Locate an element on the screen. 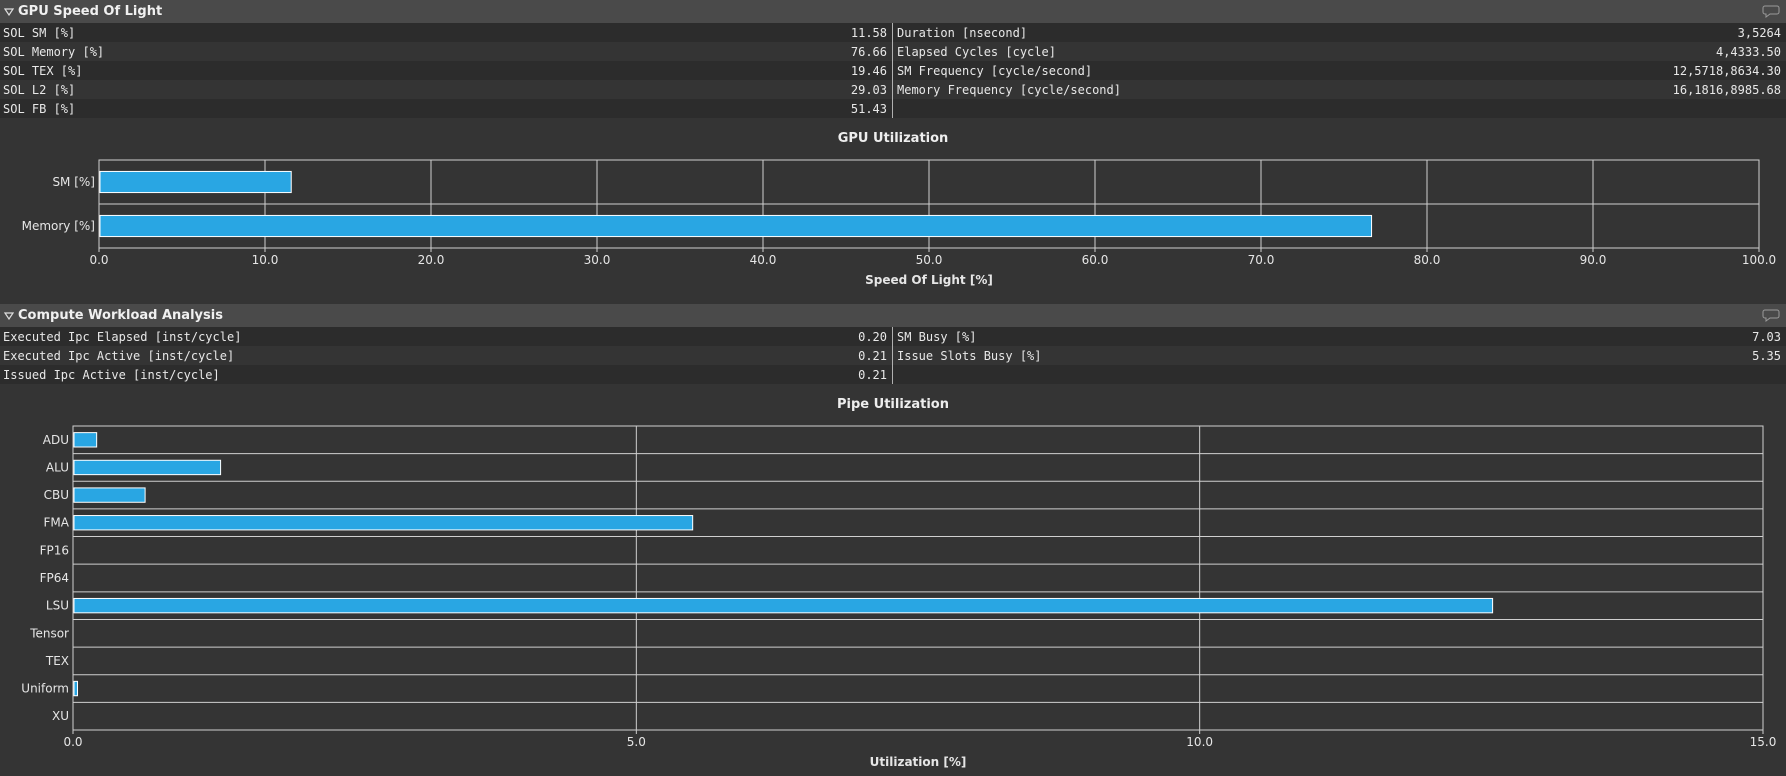 This screenshot has width=1786, height=776. chart-title-gpu-utilization: GPU Utilization is located at coordinates (893, 138).